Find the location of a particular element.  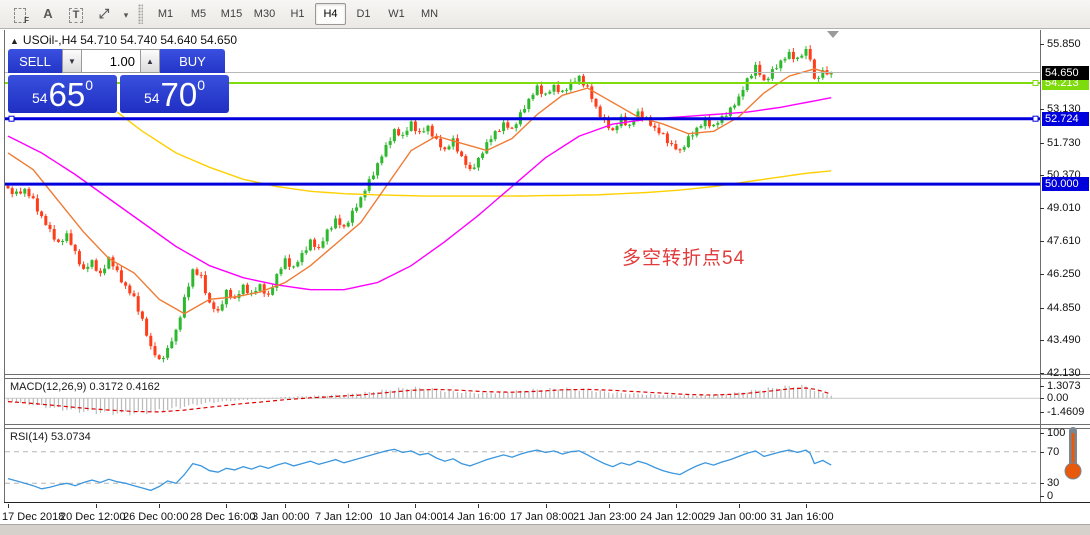

buy-price-box: 54 70 0 is located at coordinates (174, 94).